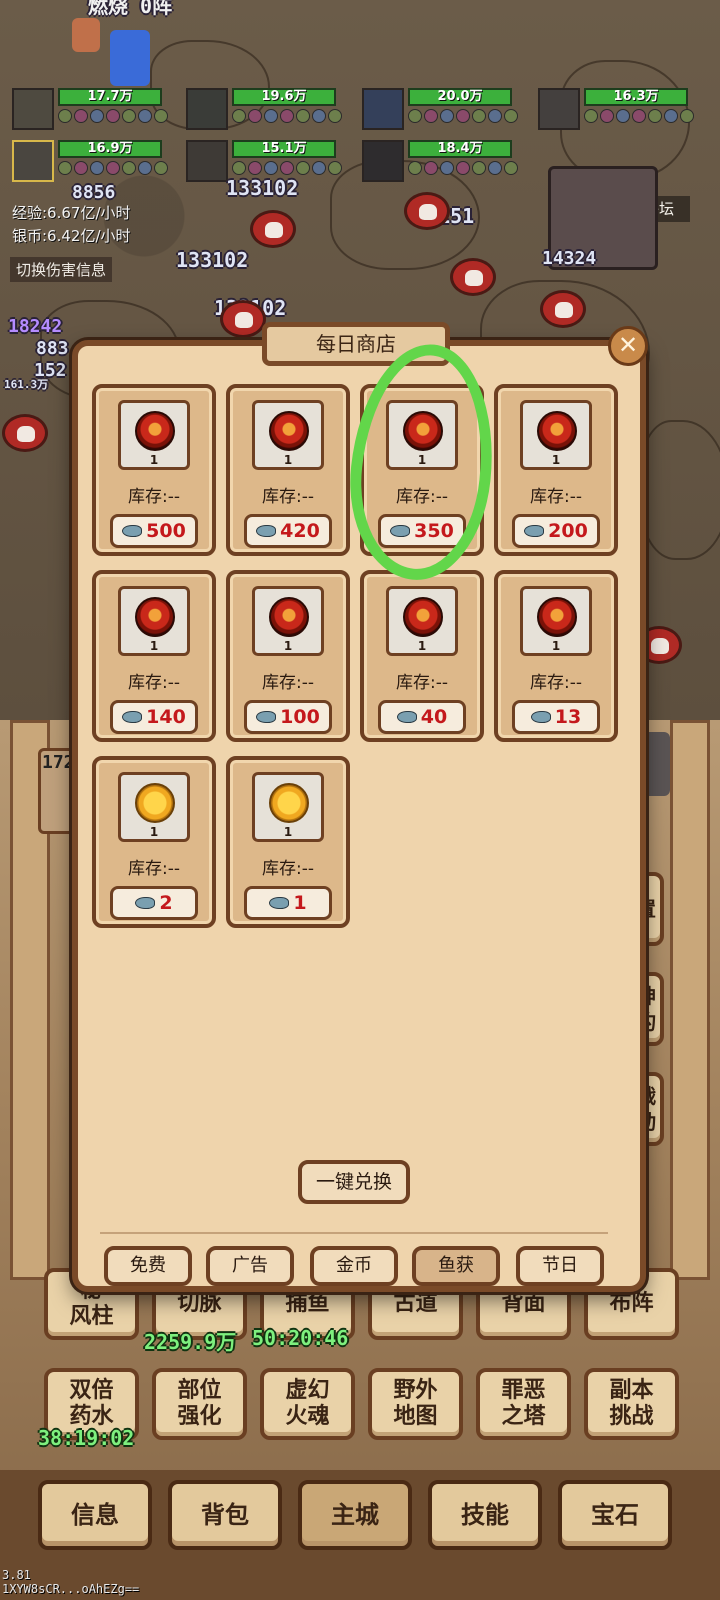 This screenshot has width=720, height=1600. Describe the element at coordinates (300, 1338) in the screenshot. I see `fishing-timer: 50:20:46` at that location.